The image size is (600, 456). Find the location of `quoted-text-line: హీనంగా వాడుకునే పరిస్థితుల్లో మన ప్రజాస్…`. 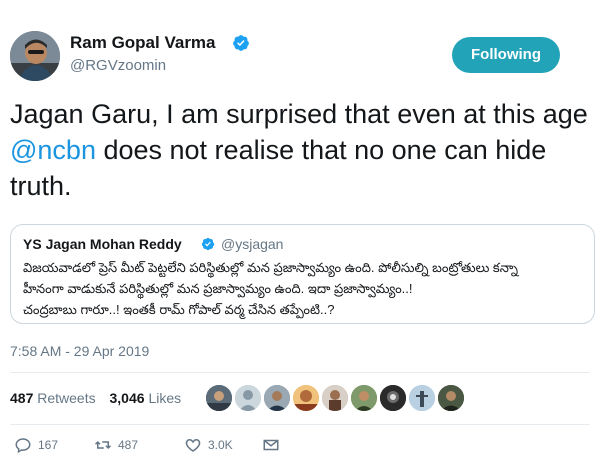

quoted-text-line: హీనంగా వాడుకునే పరిస్థితుల్లో మన ప్రజాస్… is located at coordinates (218, 288).